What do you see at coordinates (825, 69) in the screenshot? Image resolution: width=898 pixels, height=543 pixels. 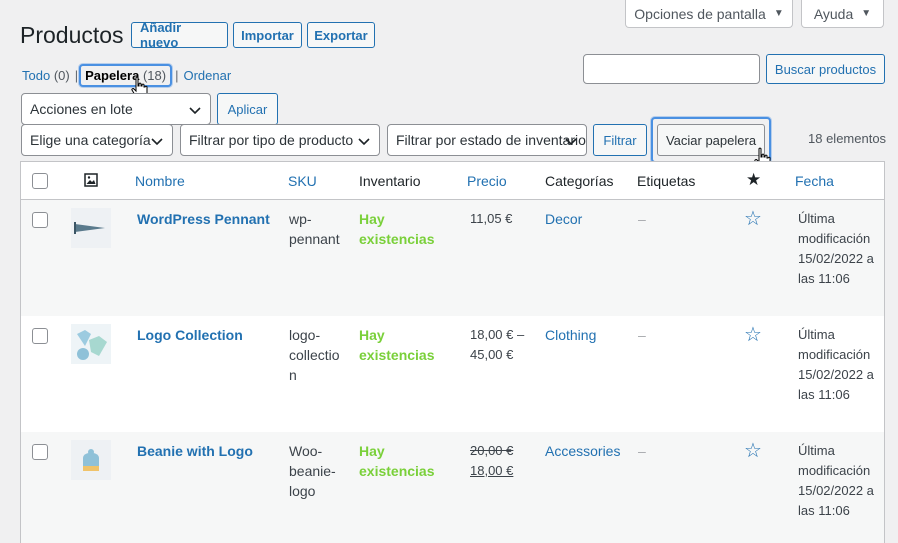 I see `search-products-button: Buscar productos` at bounding box center [825, 69].